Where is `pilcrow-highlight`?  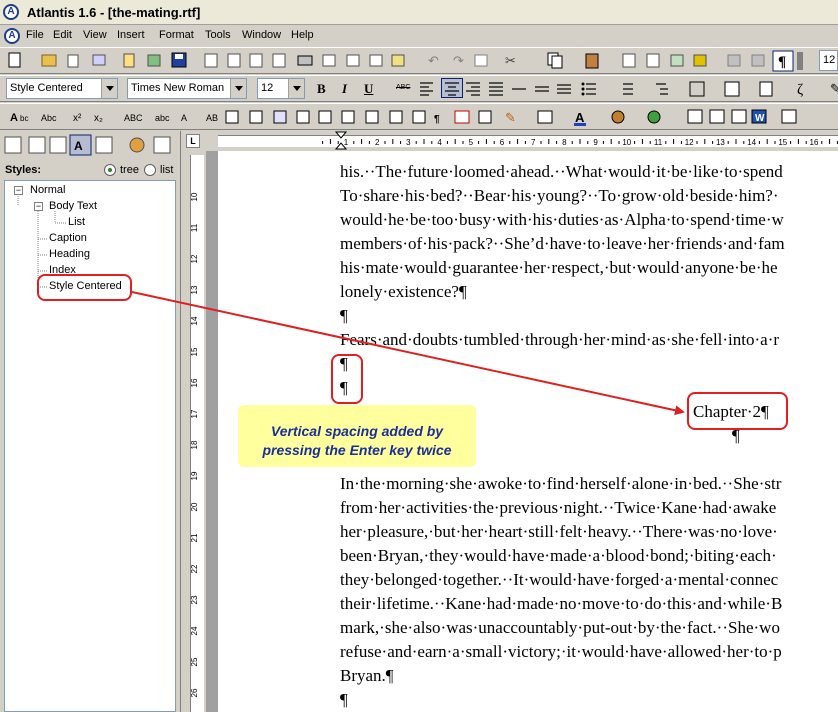
pilcrow-highlight is located at coordinates (347, 379).